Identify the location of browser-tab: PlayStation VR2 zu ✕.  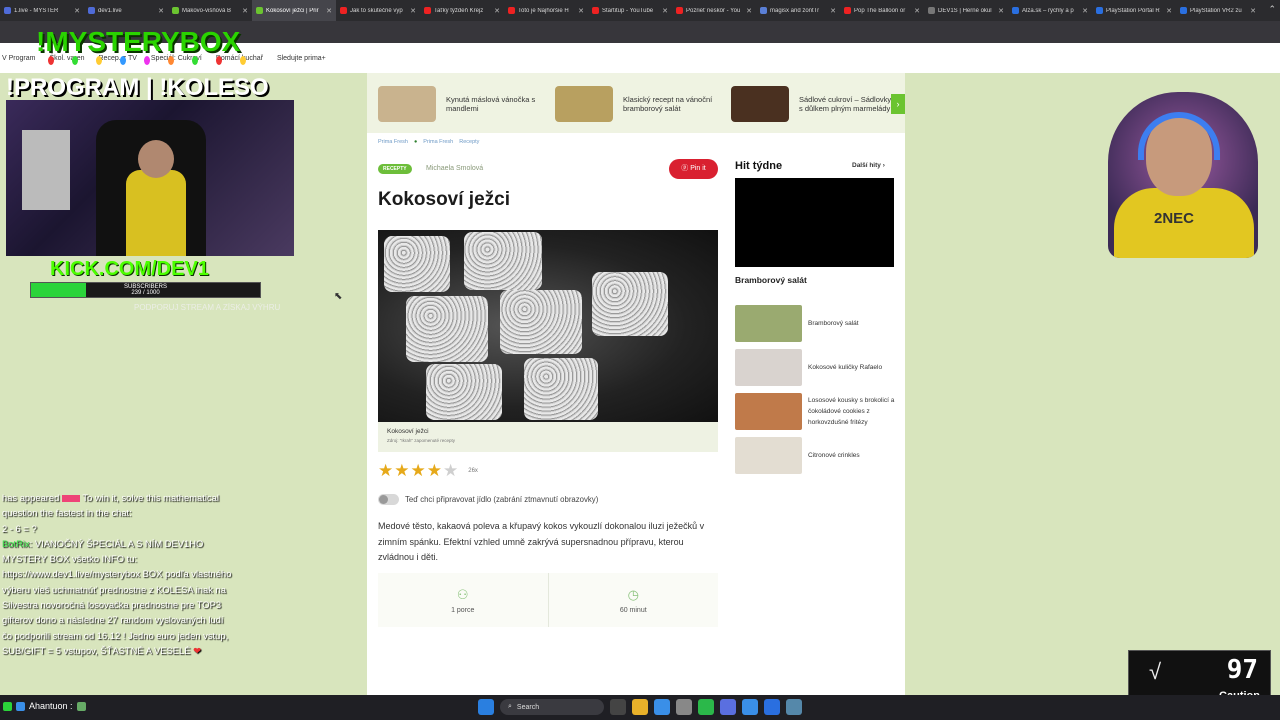
(1218, 10).